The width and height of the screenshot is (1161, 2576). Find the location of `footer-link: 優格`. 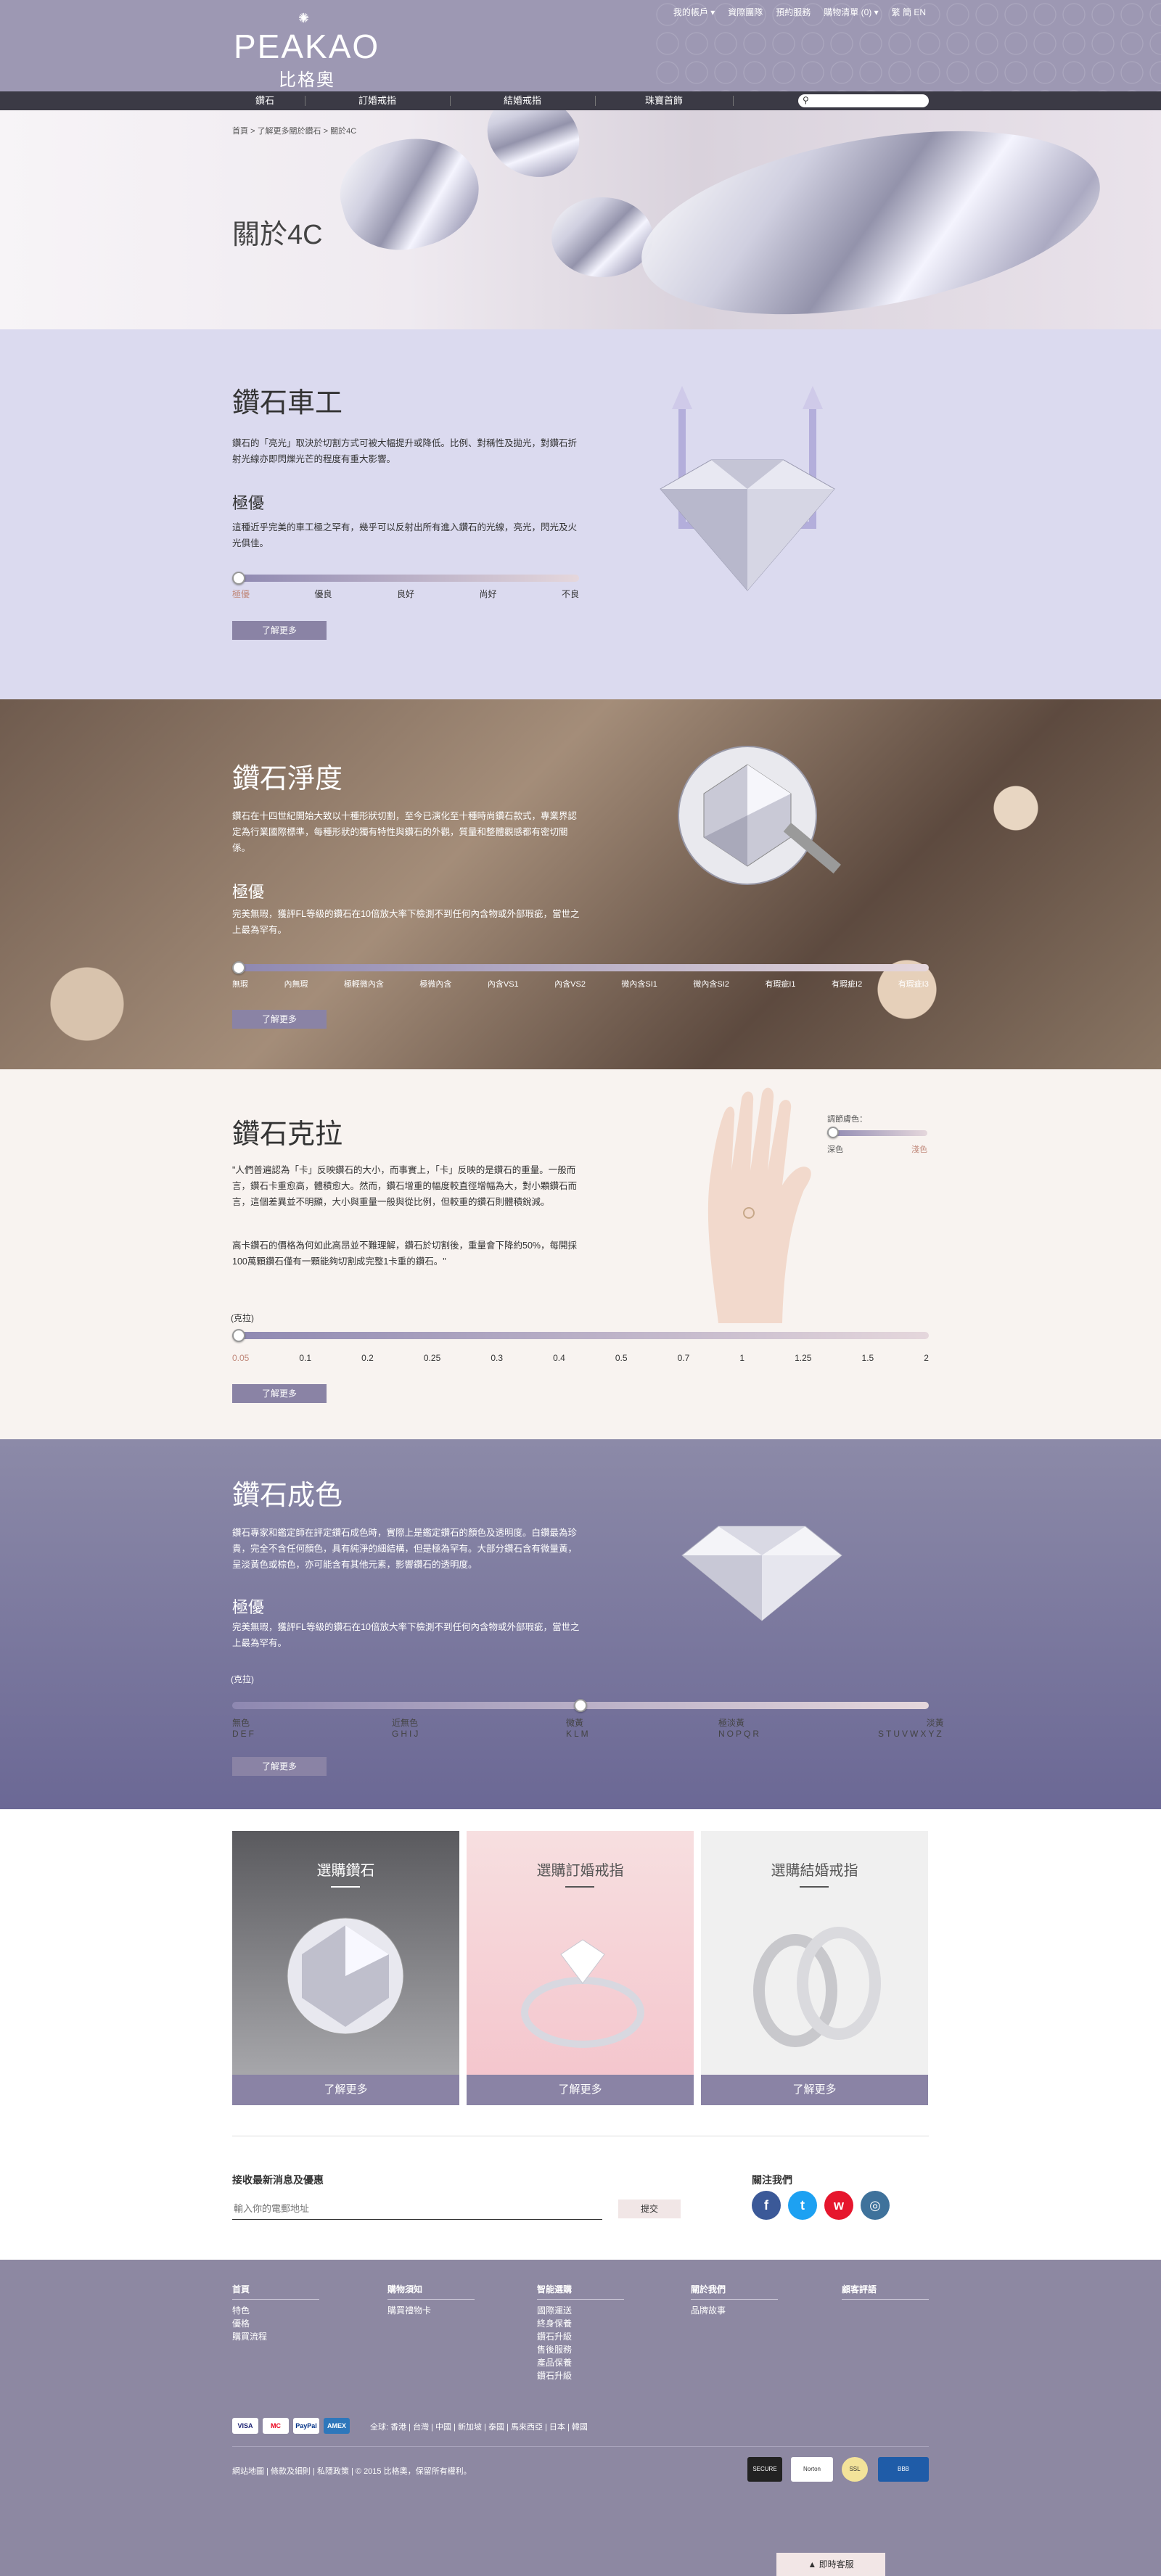

footer-link: 優格 is located at coordinates (275, 2323).